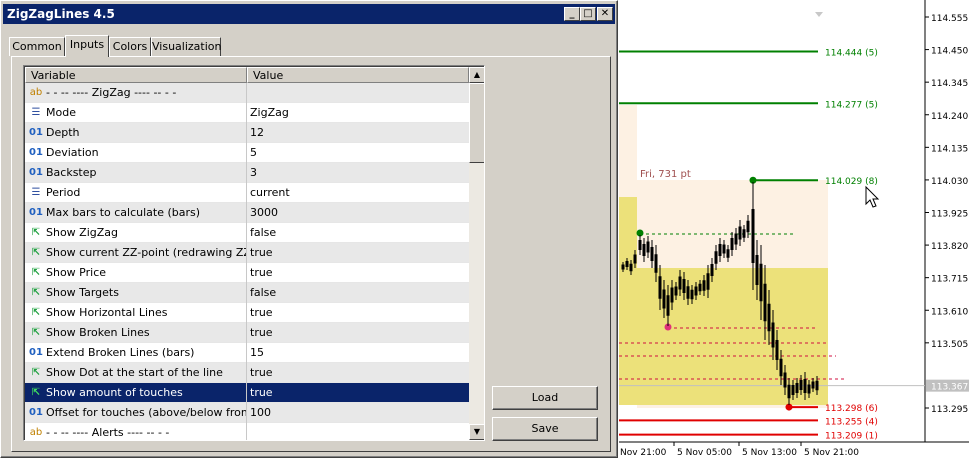 Image resolution: width=969 pixels, height=460 pixels. What do you see at coordinates (831, 453) in the screenshot?
I see `time-axis-label: 5 Nov 21:00` at bounding box center [831, 453].